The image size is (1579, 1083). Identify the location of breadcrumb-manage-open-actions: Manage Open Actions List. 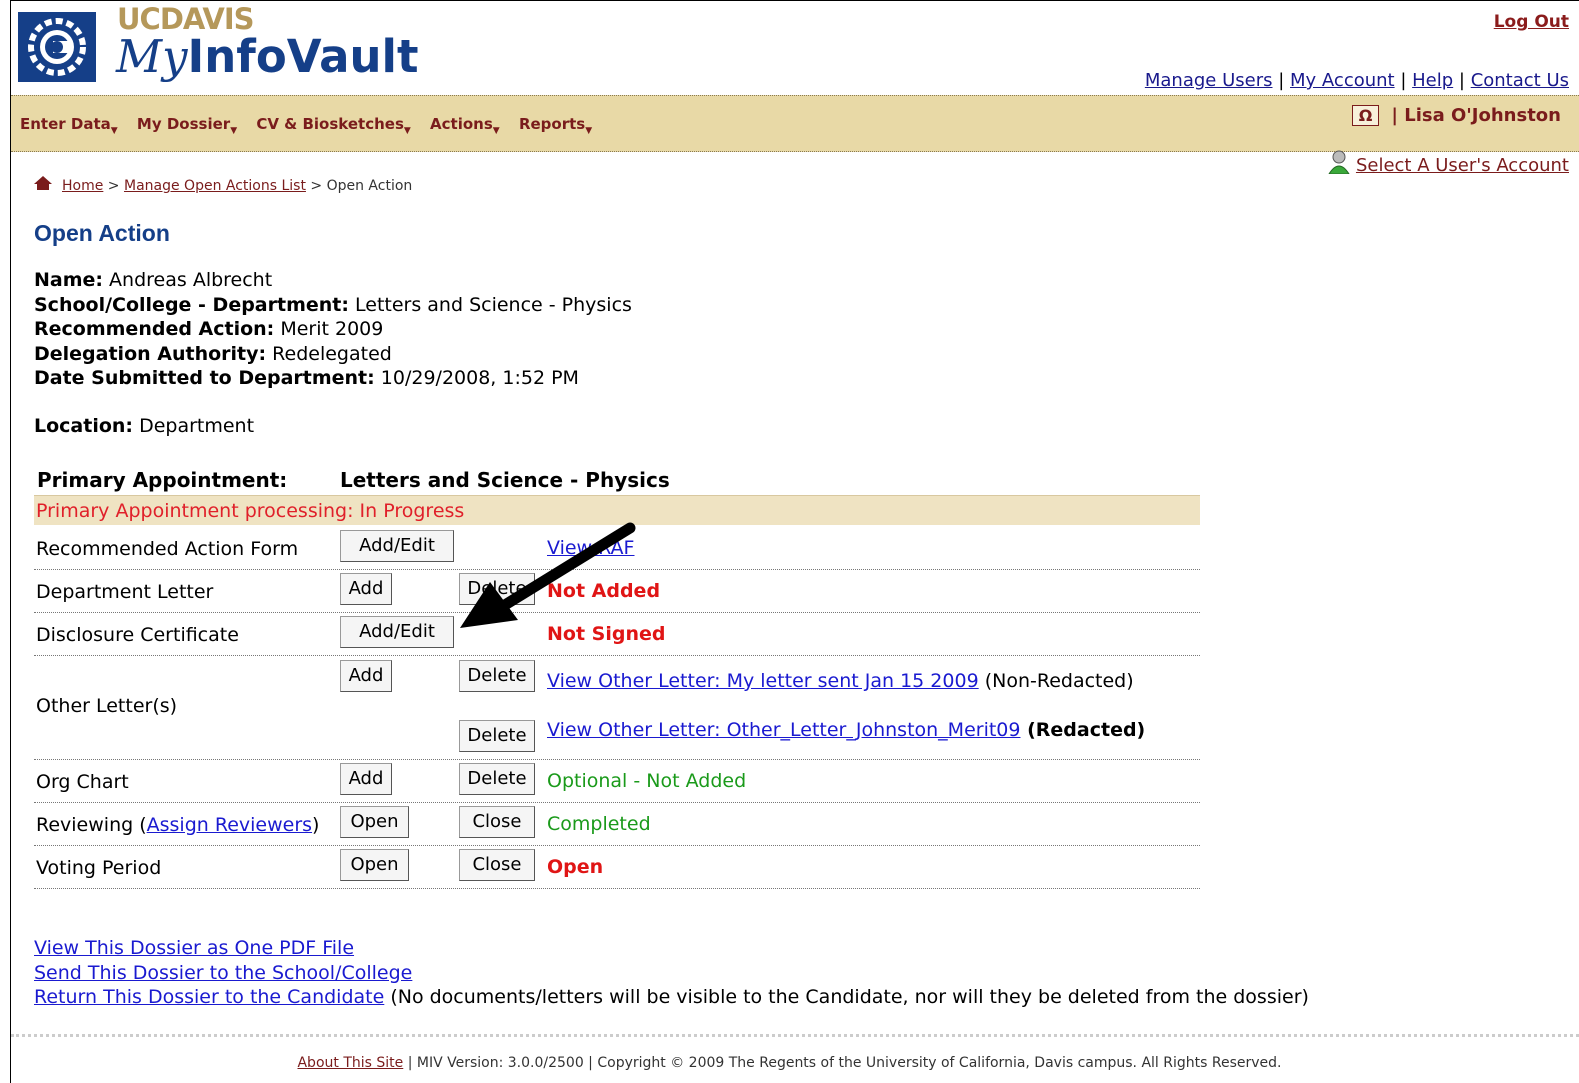
(215, 186).